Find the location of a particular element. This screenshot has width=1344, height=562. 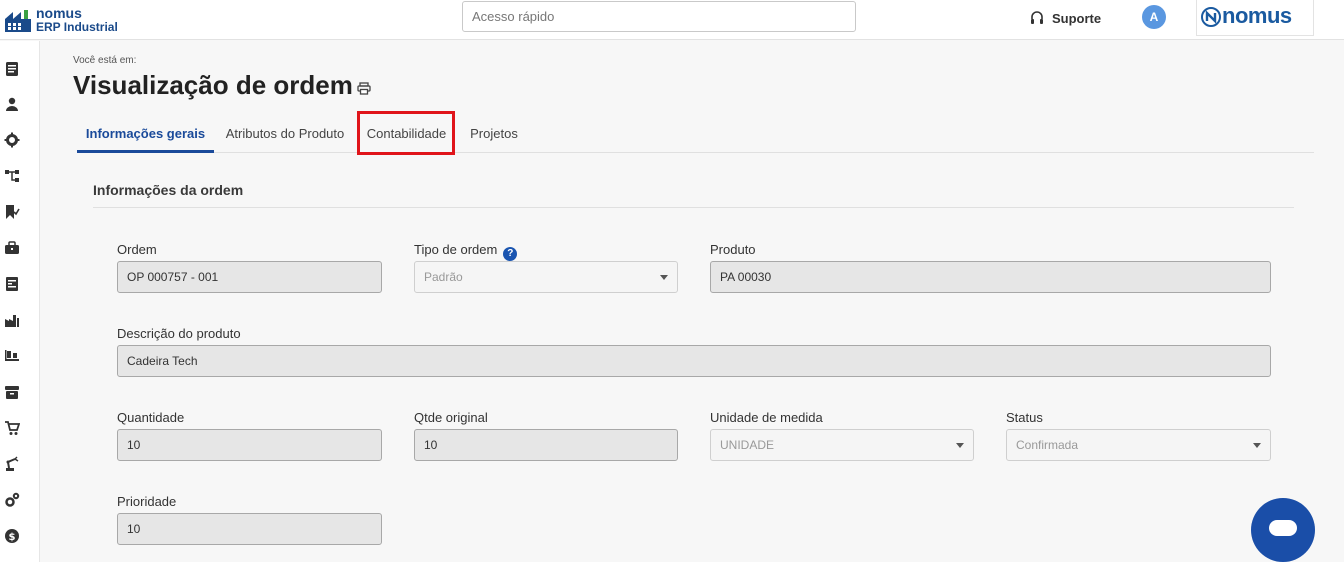

tipo-ordem-label-text: Tipo de ordem is located at coordinates (456, 249).